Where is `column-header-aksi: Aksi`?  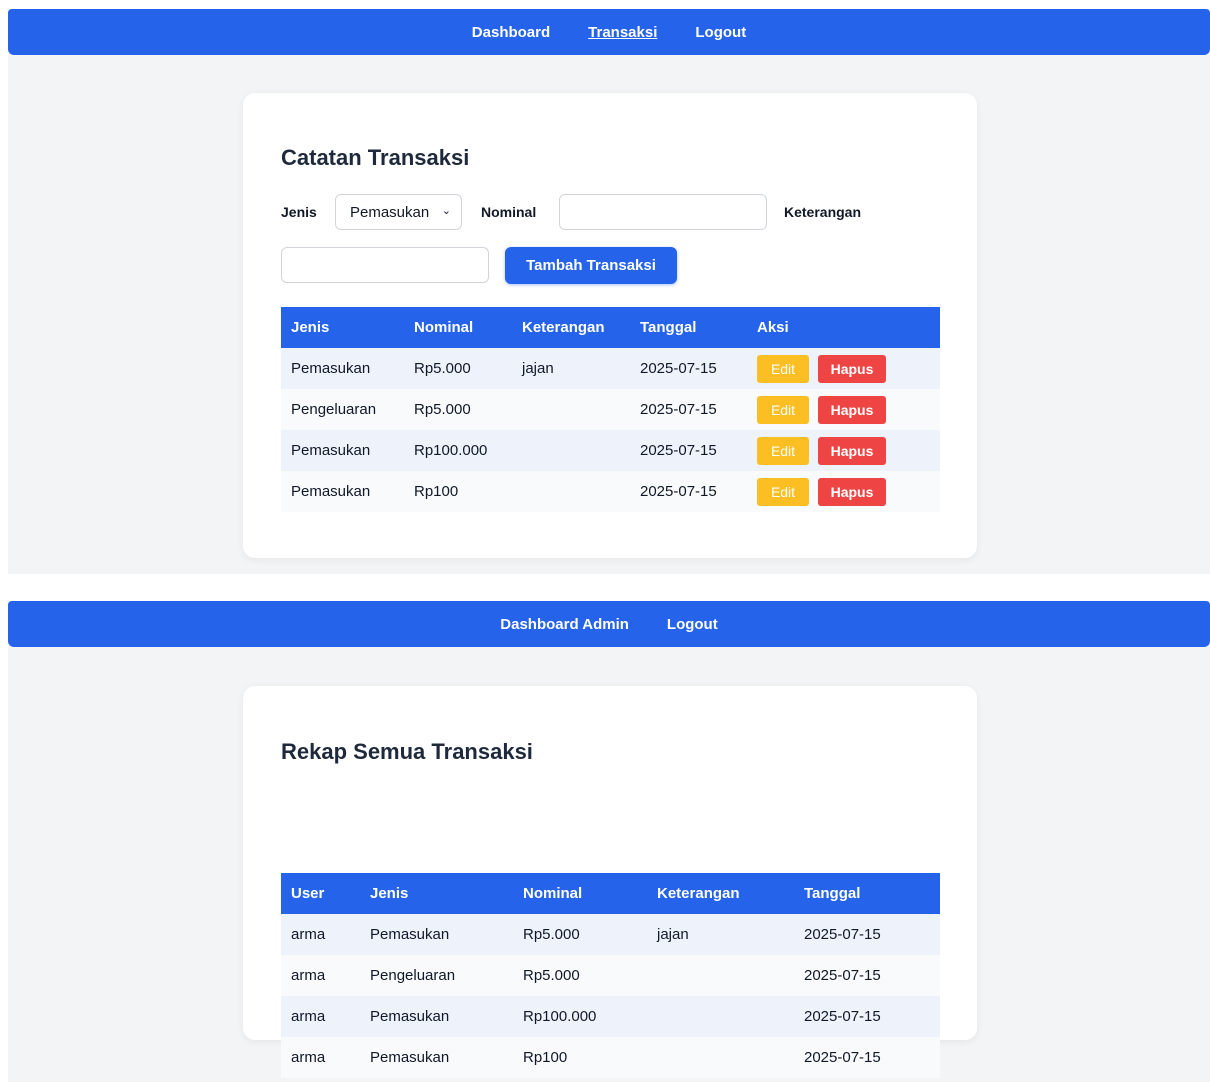 column-header-aksi: Aksi is located at coordinates (773, 327).